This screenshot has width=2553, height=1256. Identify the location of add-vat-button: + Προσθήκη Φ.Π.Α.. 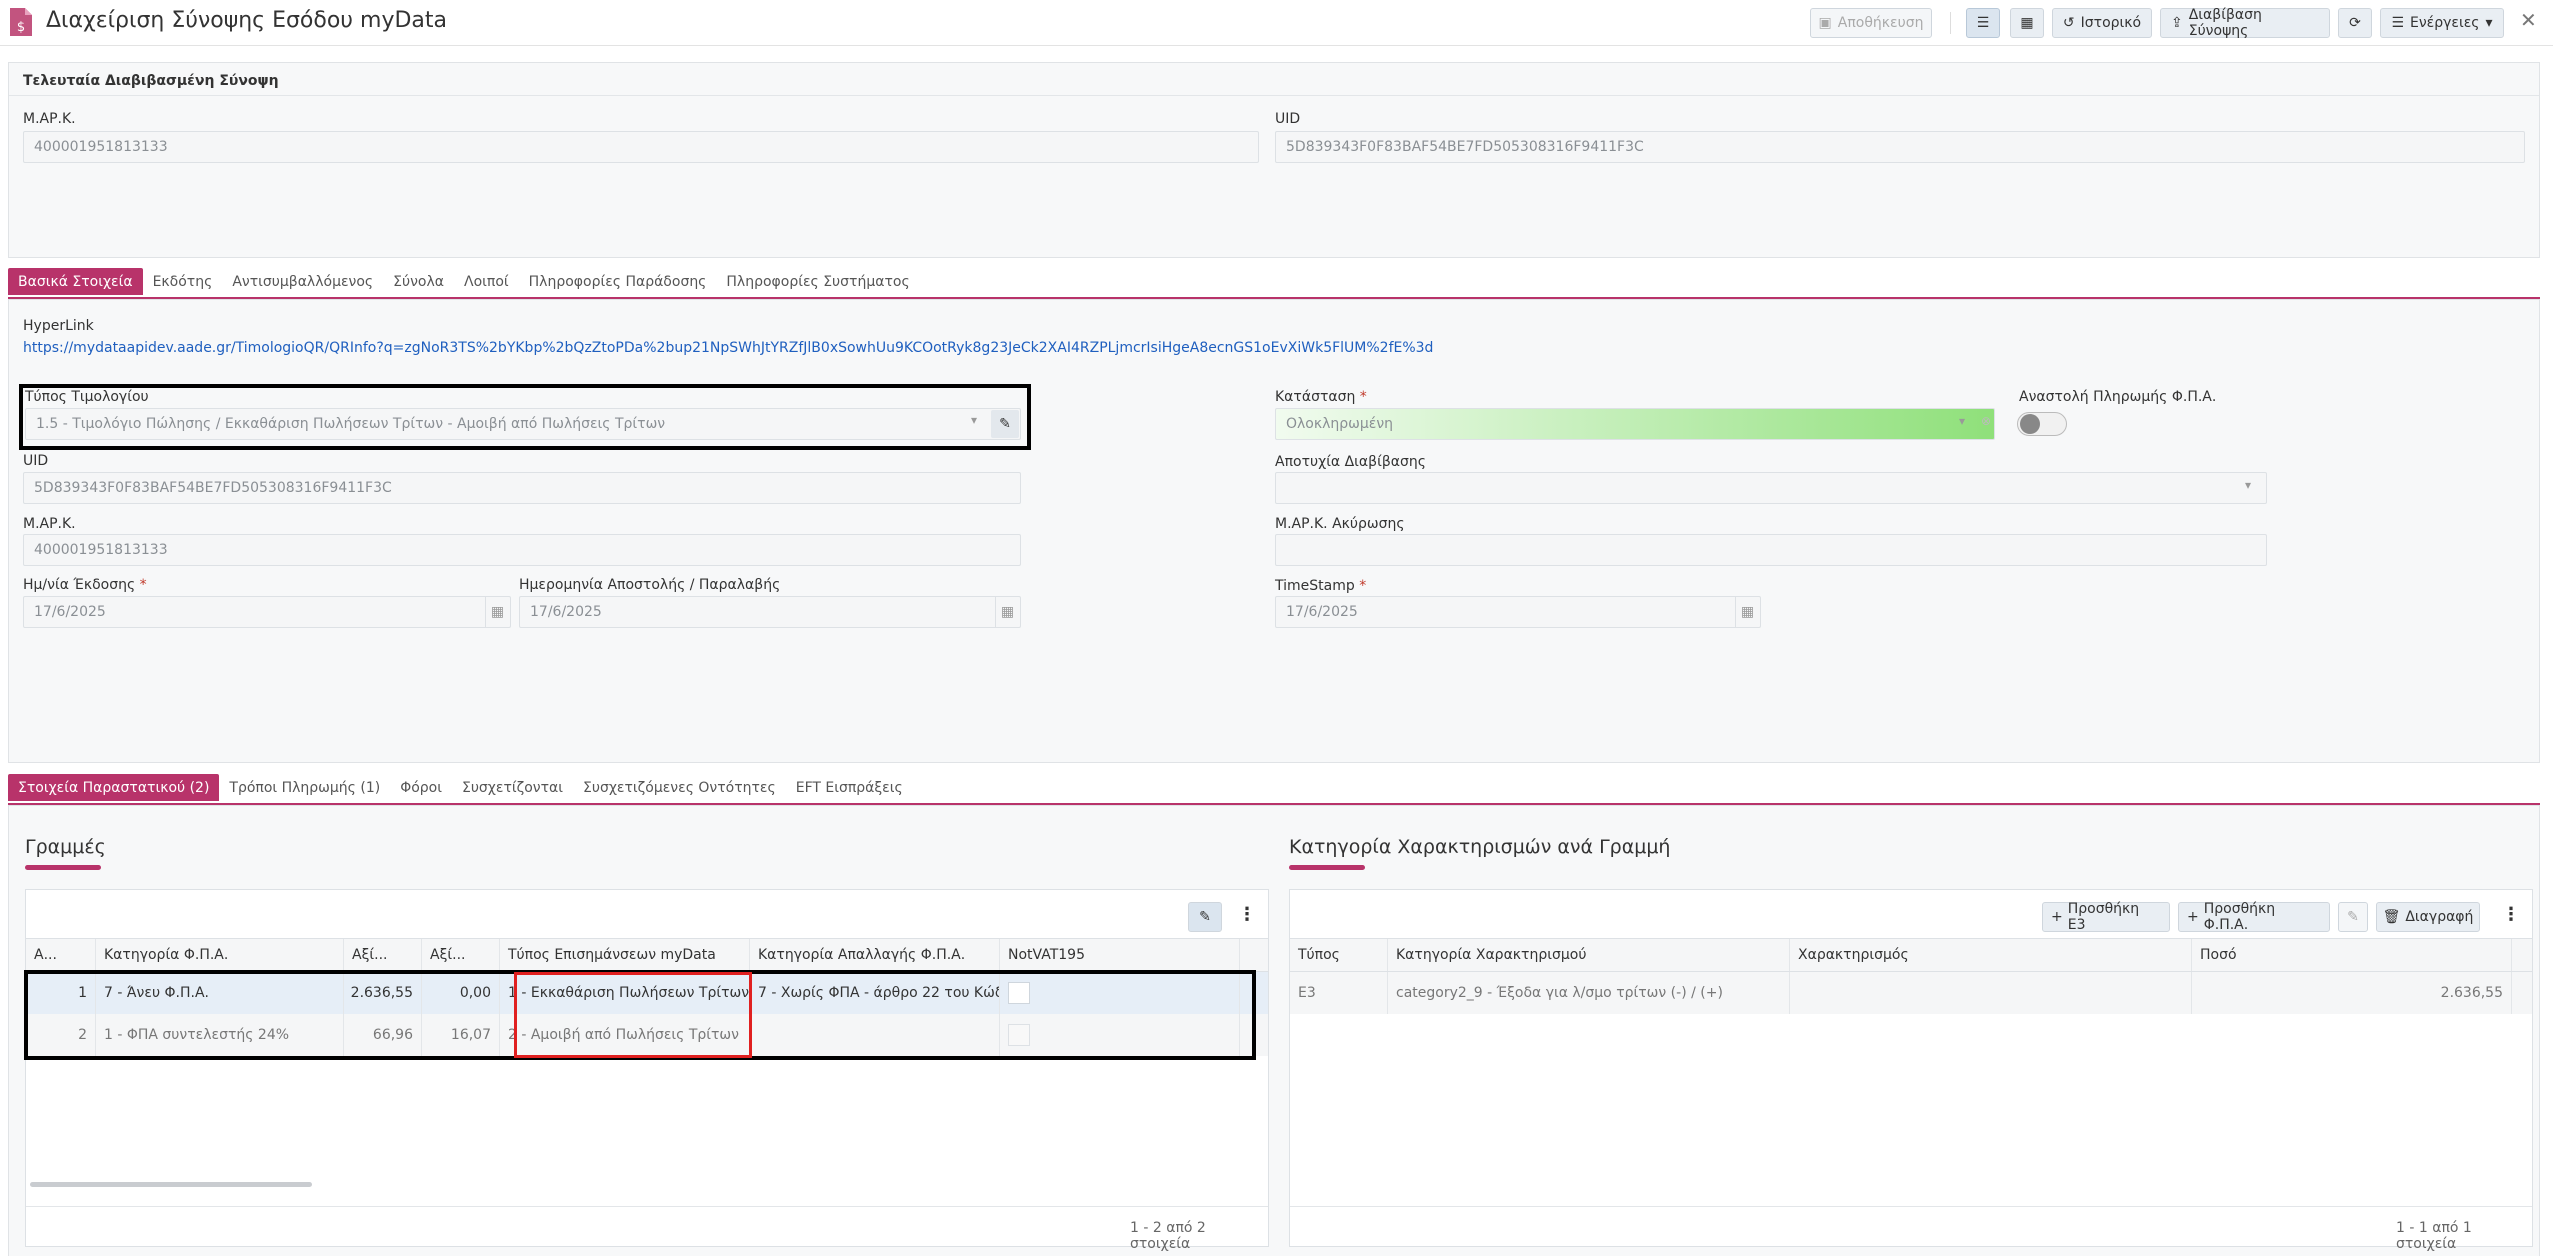
(2254, 917).